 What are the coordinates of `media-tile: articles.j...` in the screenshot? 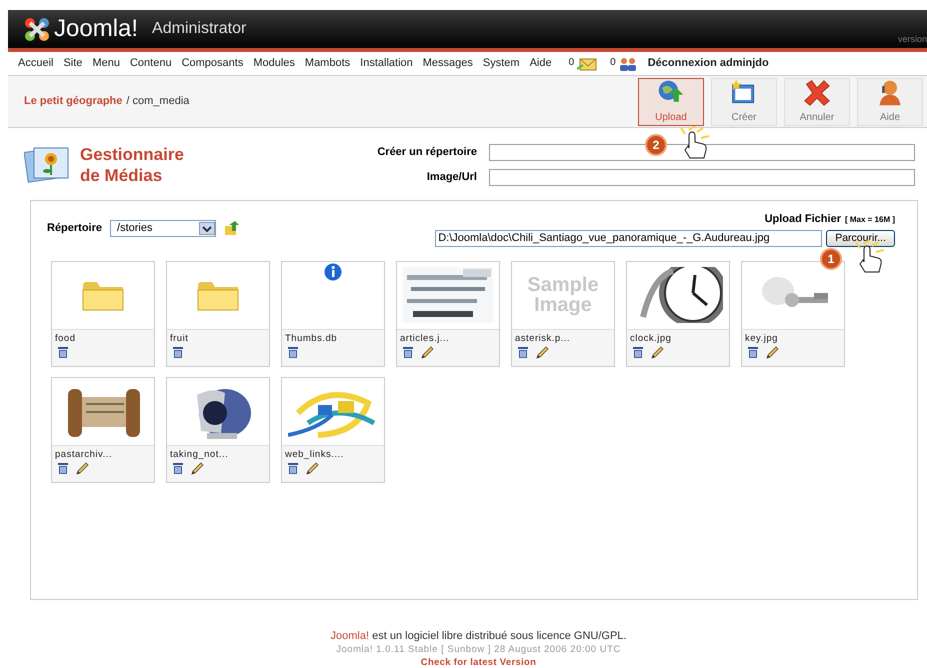 It's located at (448, 313).